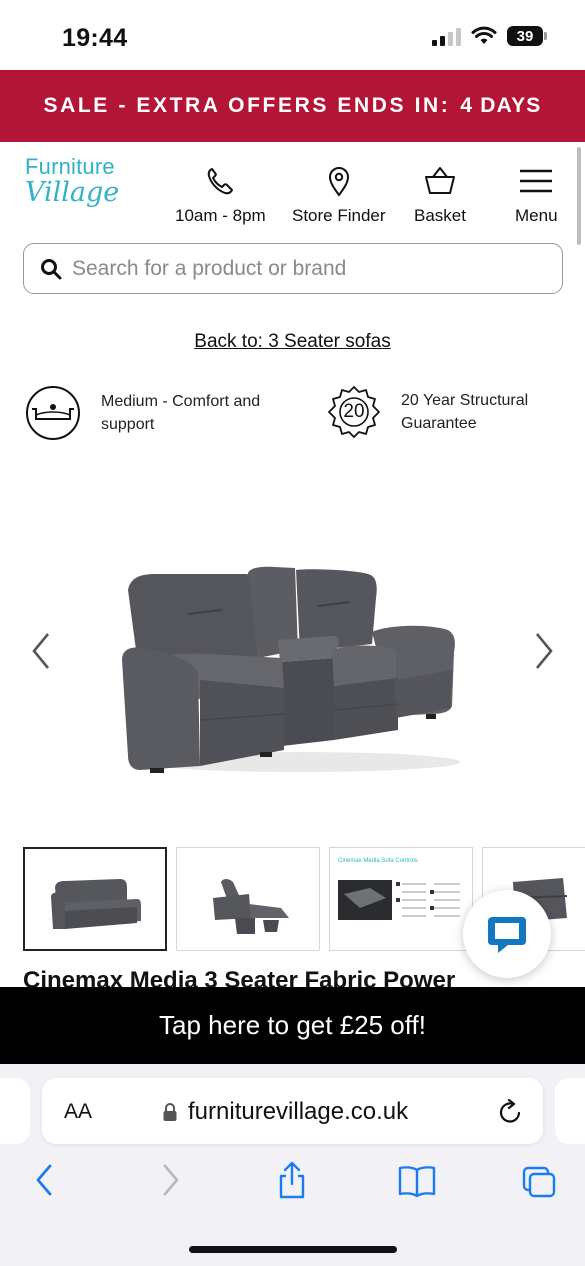 This screenshot has height=1266, width=585. I want to click on tabs-icon, so click(539, 1182).